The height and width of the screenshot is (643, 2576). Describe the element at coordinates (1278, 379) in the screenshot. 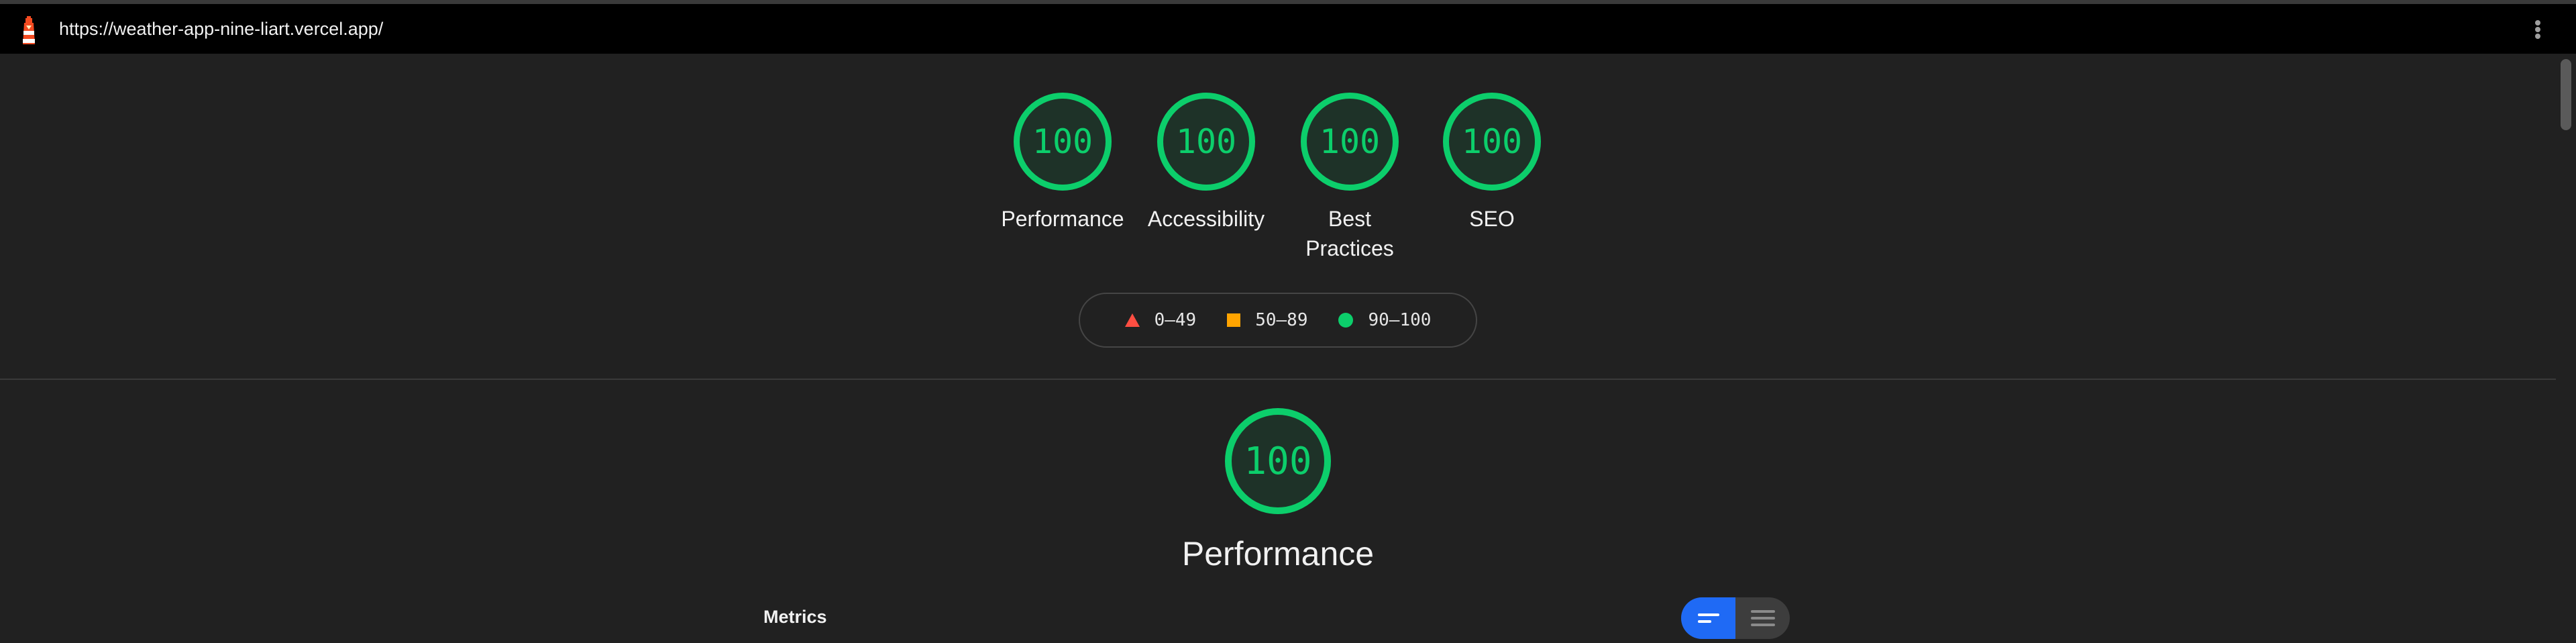

I see `section-divider` at that location.